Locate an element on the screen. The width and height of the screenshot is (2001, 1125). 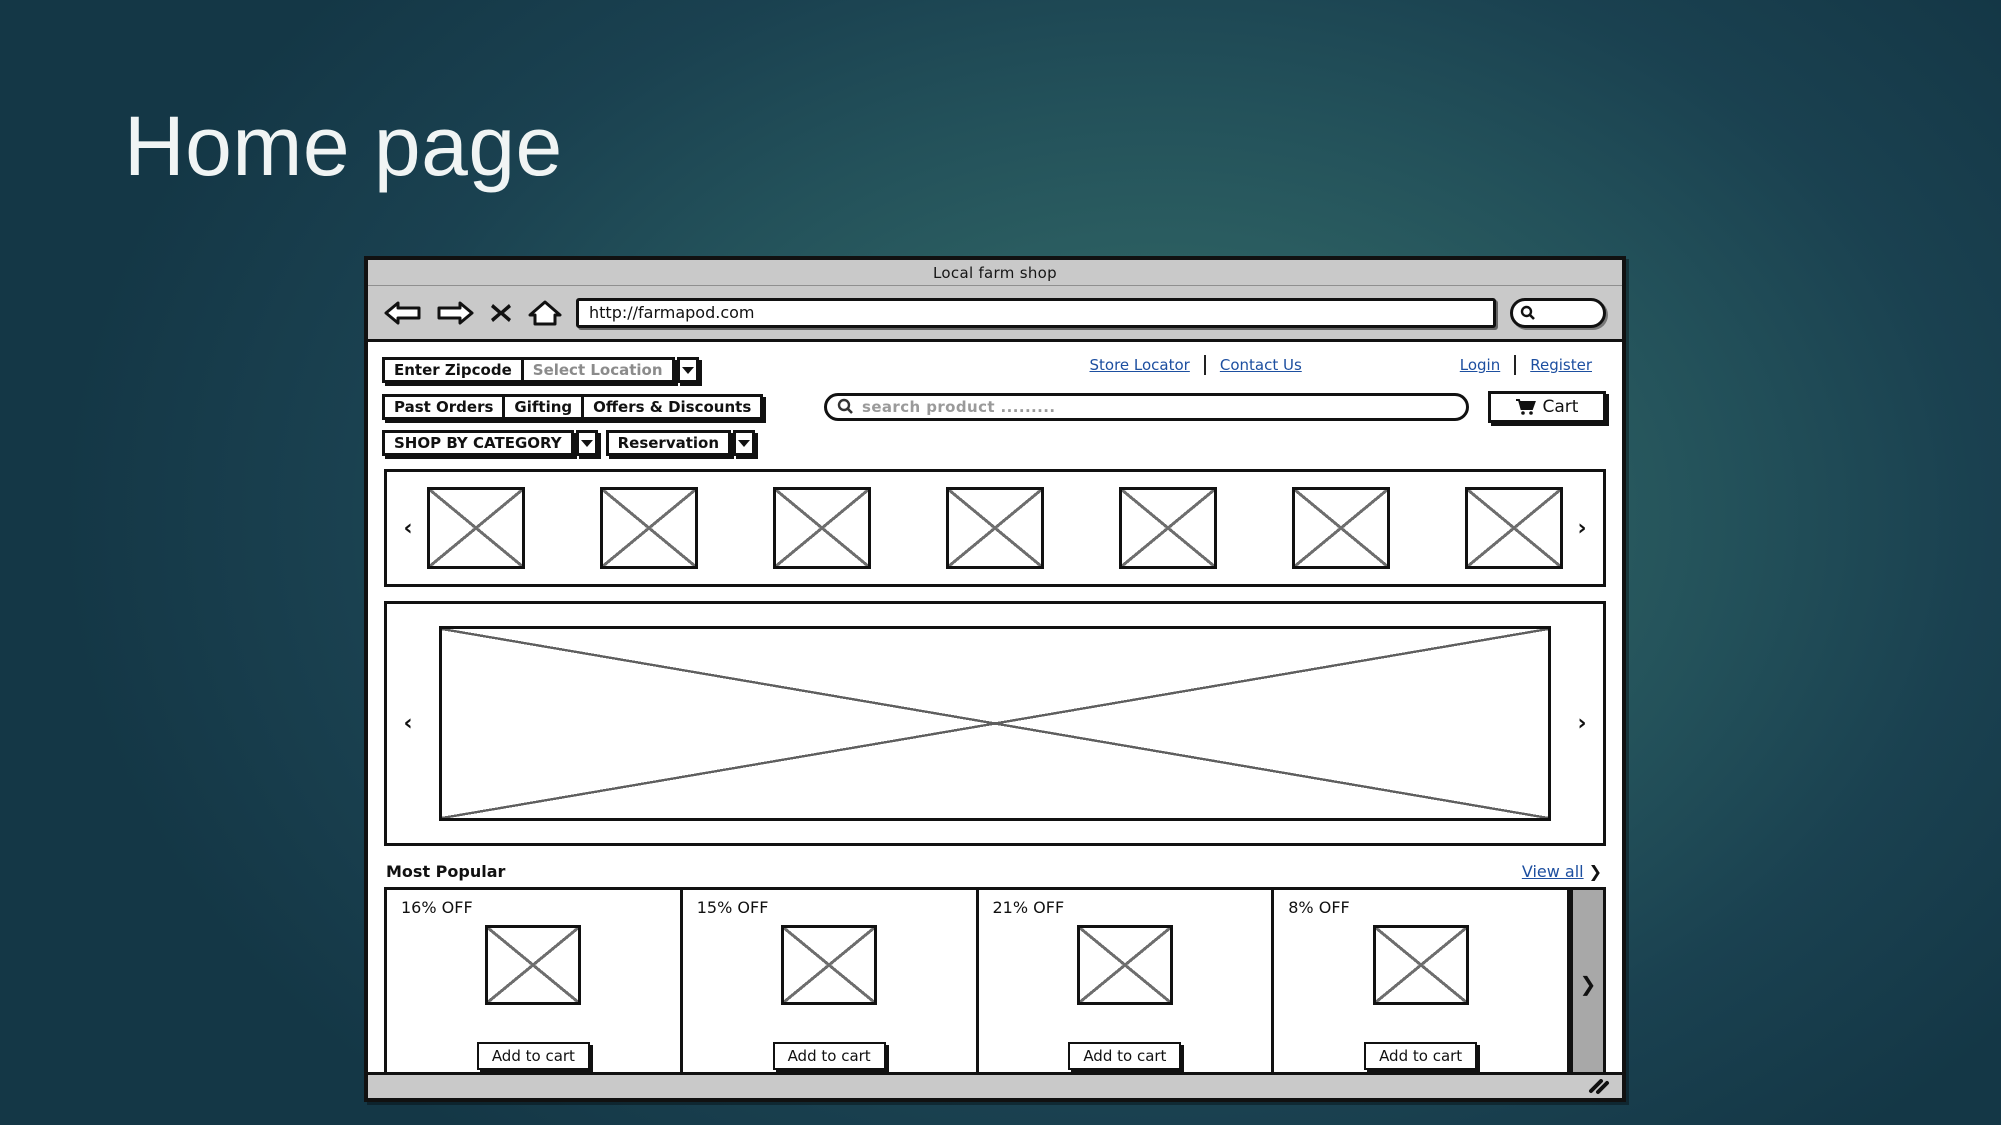
browser-status-bar is located at coordinates (995, 1085).